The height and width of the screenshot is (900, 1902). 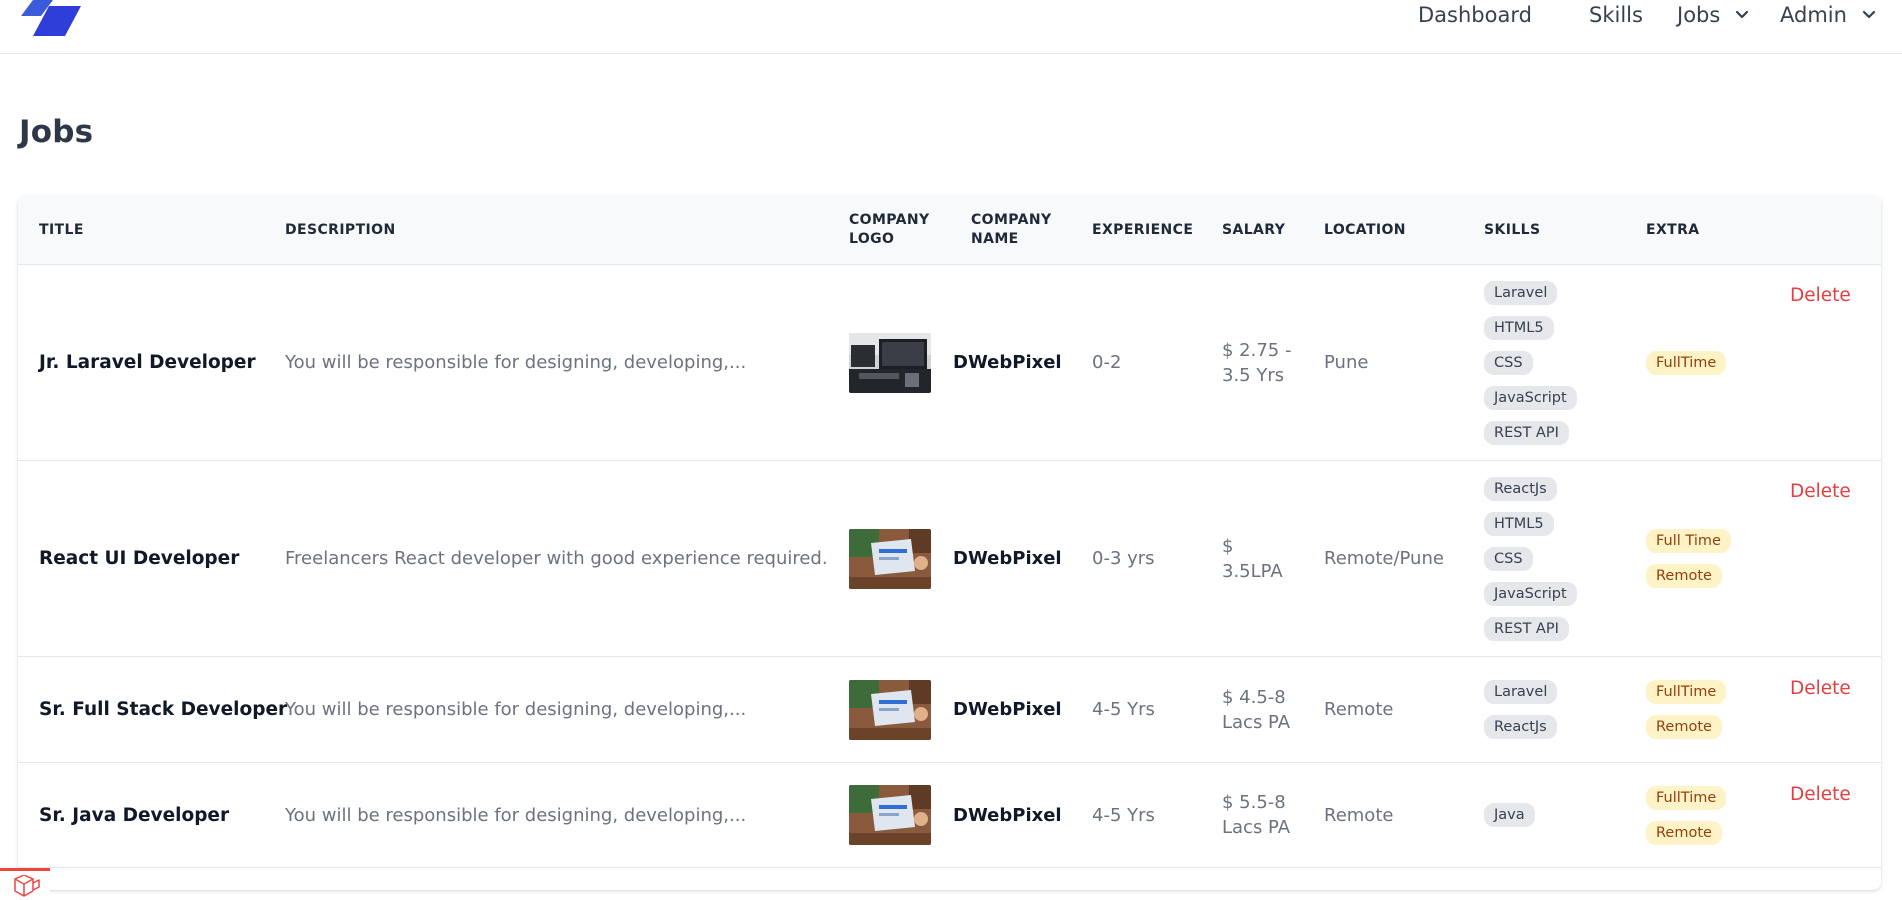 What do you see at coordinates (1346, 362) in the screenshot?
I see `location: Pune` at bounding box center [1346, 362].